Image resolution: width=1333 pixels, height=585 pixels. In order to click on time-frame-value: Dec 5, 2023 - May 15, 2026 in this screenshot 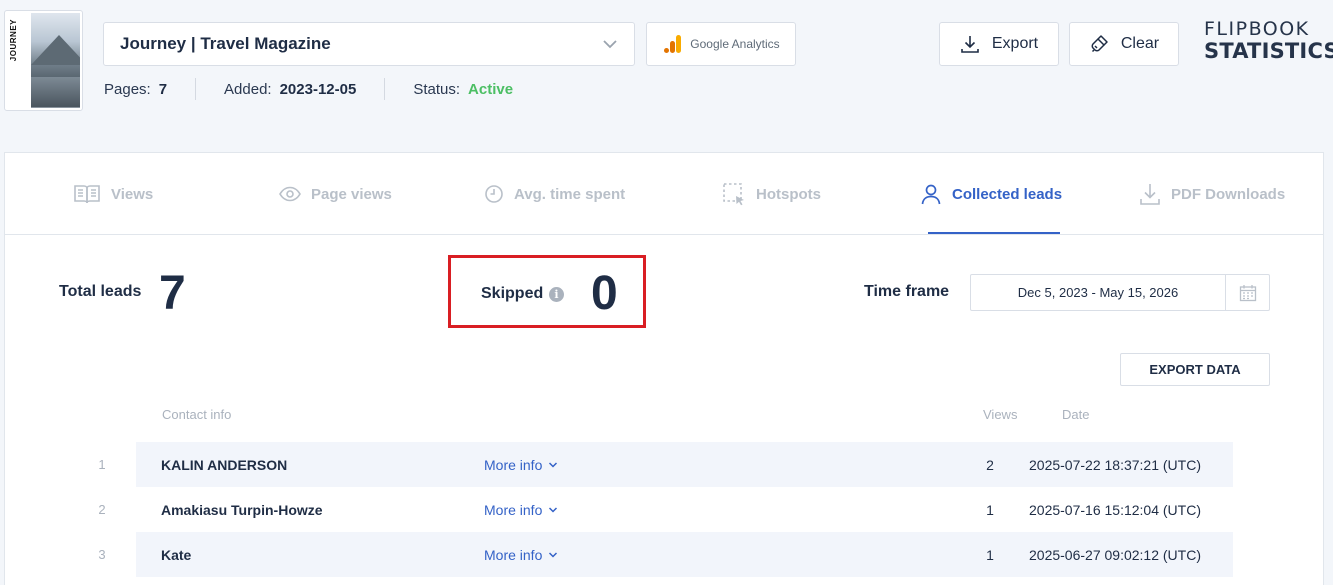, I will do `click(1098, 292)`.